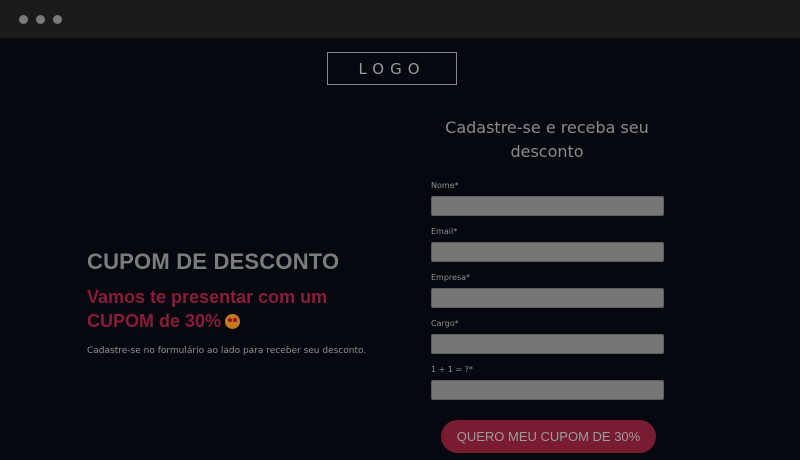  Describe the element at coordinates (23, 19) in the screenshot. I see `window-close-dot-icon` at that location.